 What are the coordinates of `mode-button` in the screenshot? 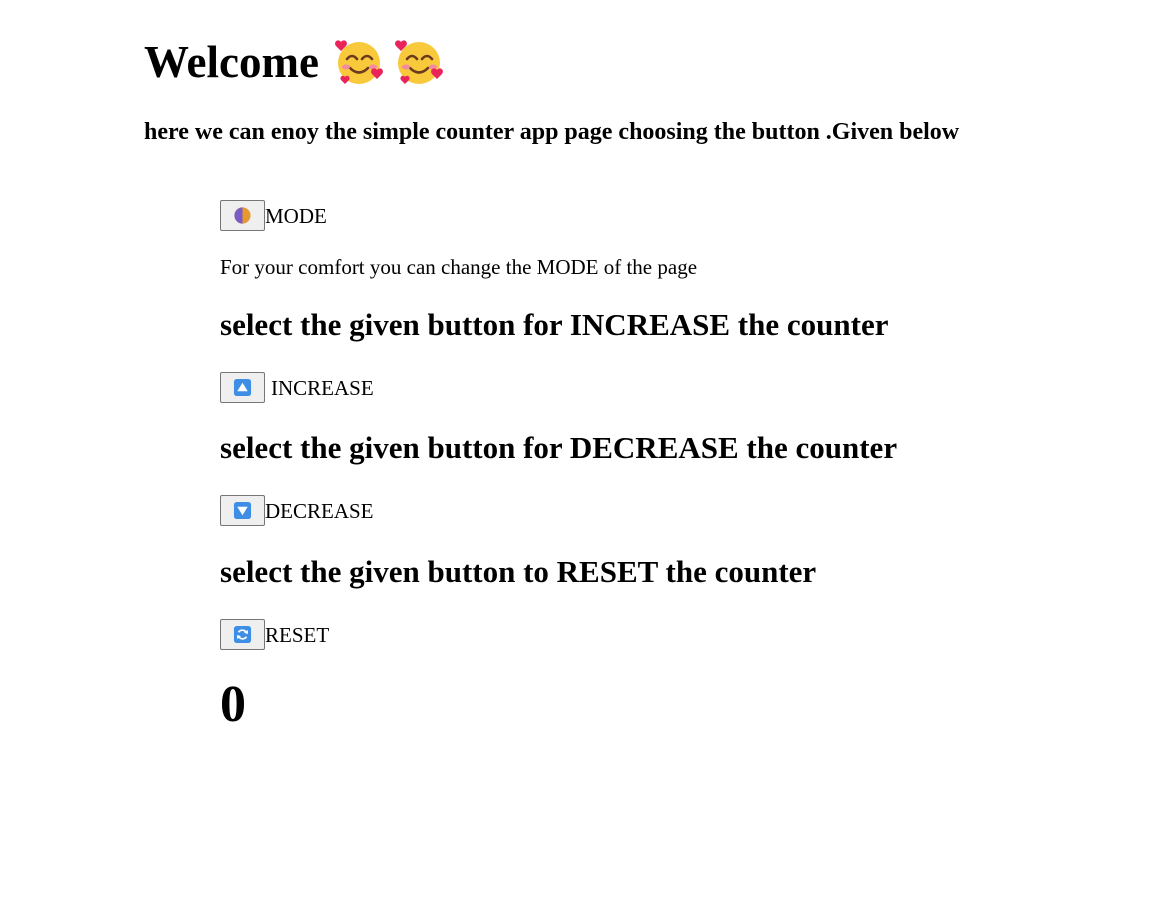 It's located at (242, 215).